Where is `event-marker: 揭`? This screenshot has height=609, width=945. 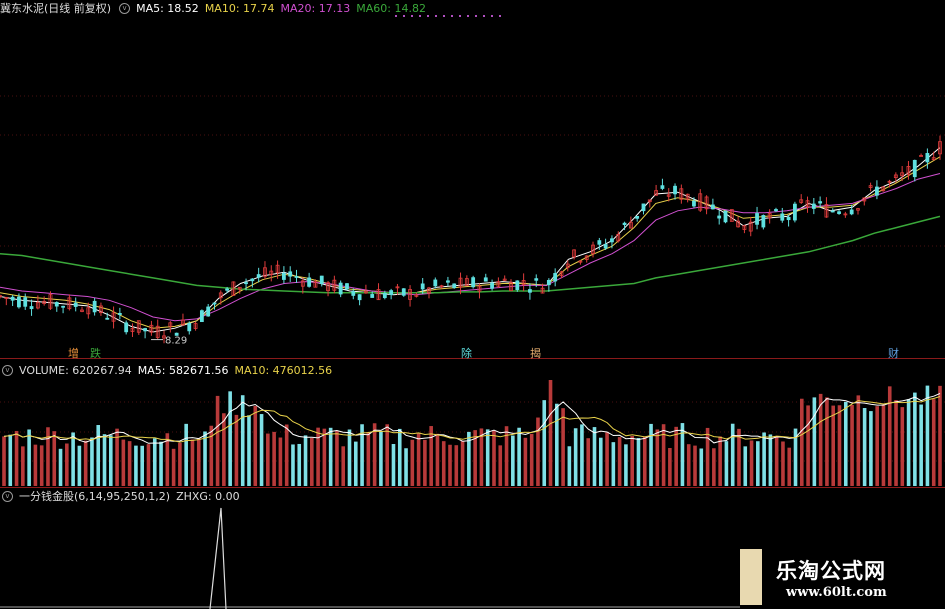
event-marker: 揭 is located at coordinates (535, 353).